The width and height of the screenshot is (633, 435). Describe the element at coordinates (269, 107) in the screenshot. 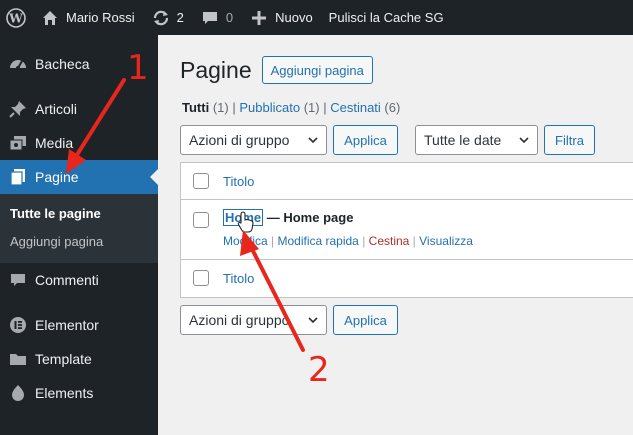

I see `view-published-link: Pubblicato` at that location.